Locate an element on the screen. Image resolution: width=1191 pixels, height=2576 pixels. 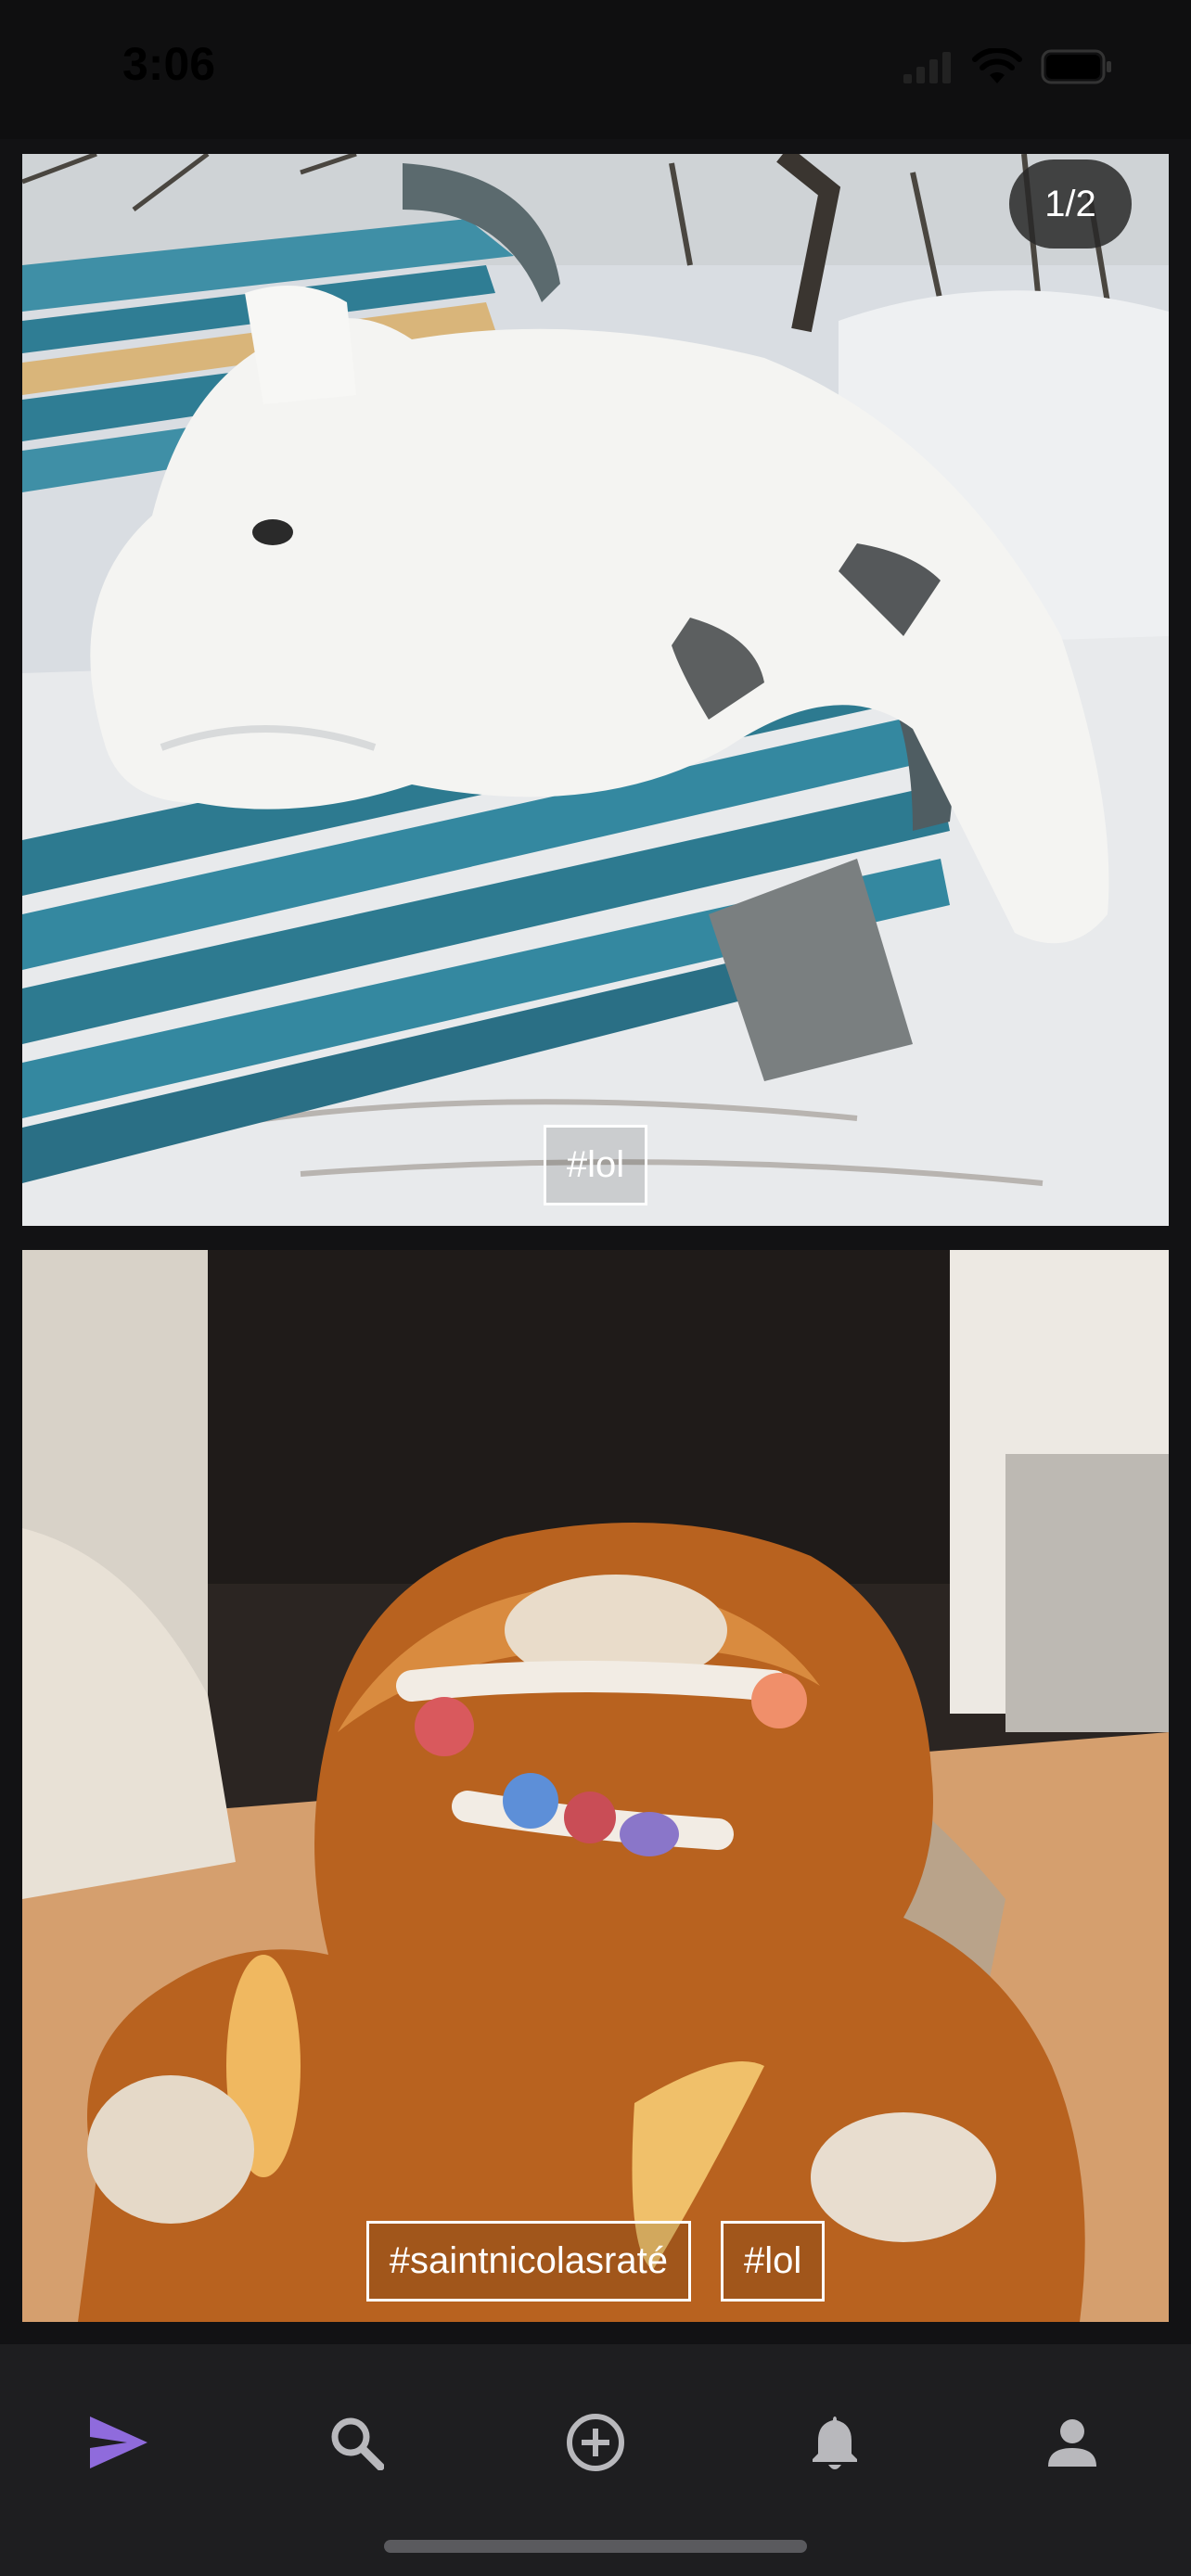
tab-search is located at coordinates (356, 2442).